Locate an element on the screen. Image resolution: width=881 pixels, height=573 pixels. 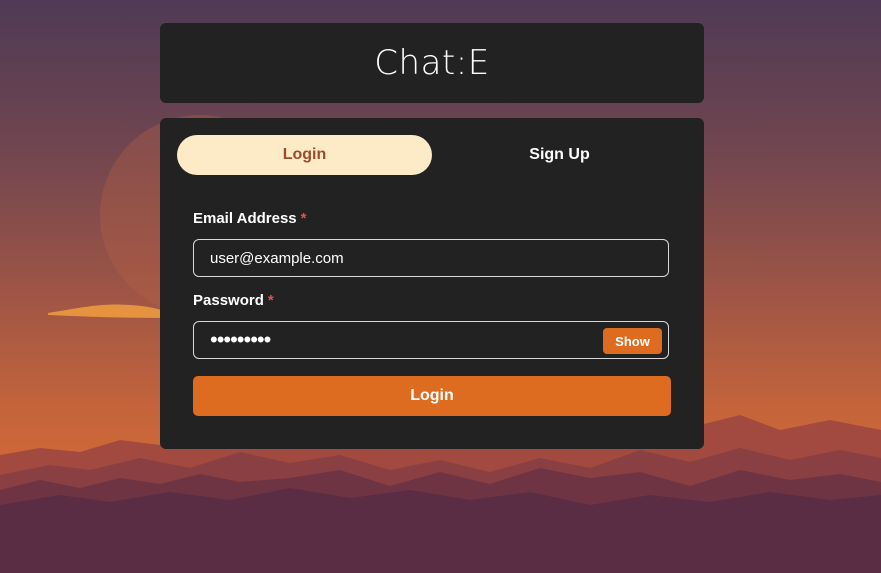
email-label: Email Address * is located at coordinates (250, 218).